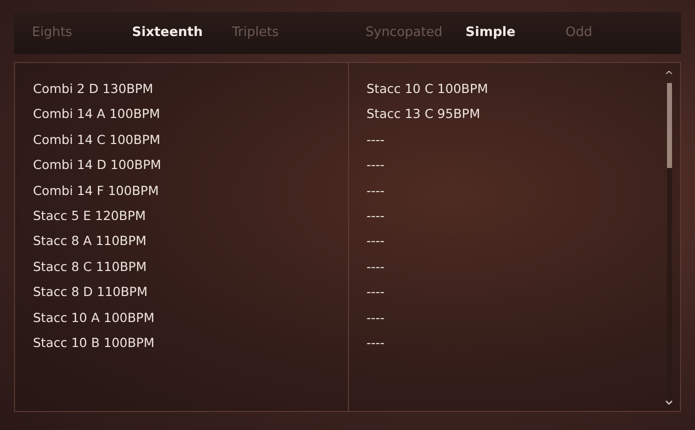  Describe the element at coordinates (190, 219) in the screenshot. I see `list-item: Stacc 5 E 120BPM` at that location.